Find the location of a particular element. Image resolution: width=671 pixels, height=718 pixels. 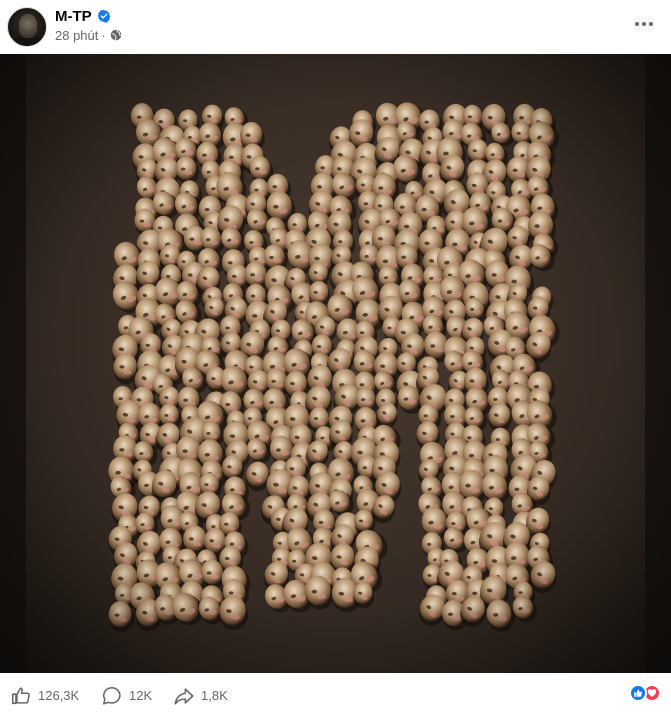

share-button: 1,8K is located at coordinates (200, 696).